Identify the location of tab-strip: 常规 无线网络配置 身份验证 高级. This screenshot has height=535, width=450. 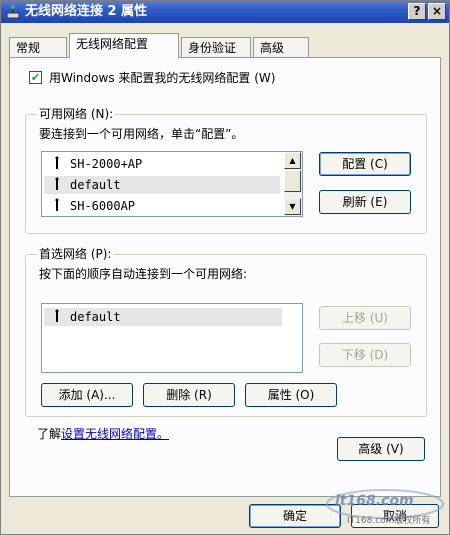
(229, 45).